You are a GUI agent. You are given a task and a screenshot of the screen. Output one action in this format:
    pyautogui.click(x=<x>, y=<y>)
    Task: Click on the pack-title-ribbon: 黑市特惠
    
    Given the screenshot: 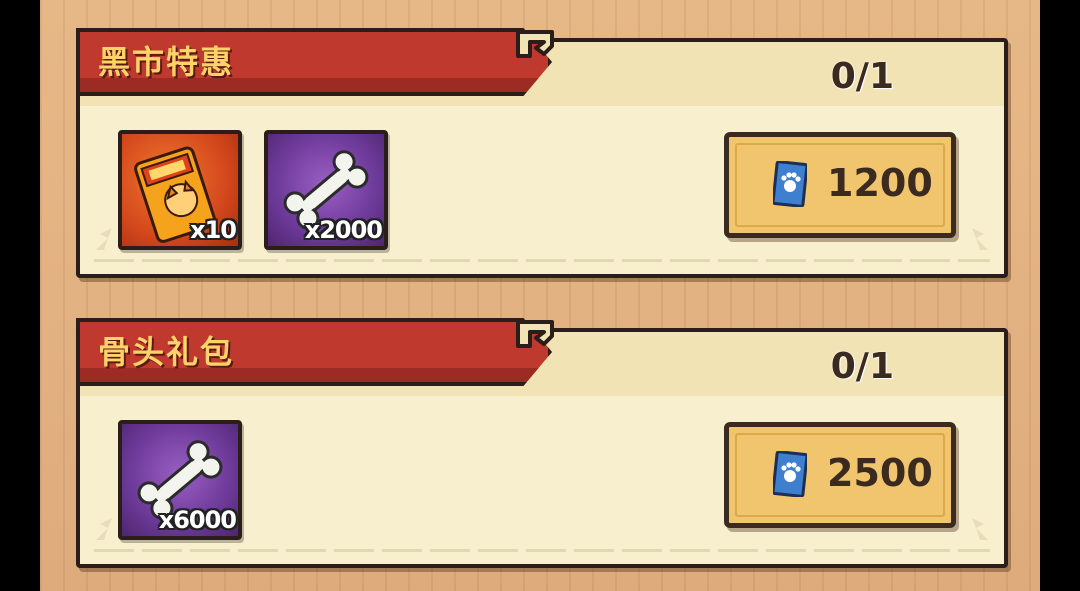 What is the action you would take?
    pyautogui.click(x=314, y=62)
    